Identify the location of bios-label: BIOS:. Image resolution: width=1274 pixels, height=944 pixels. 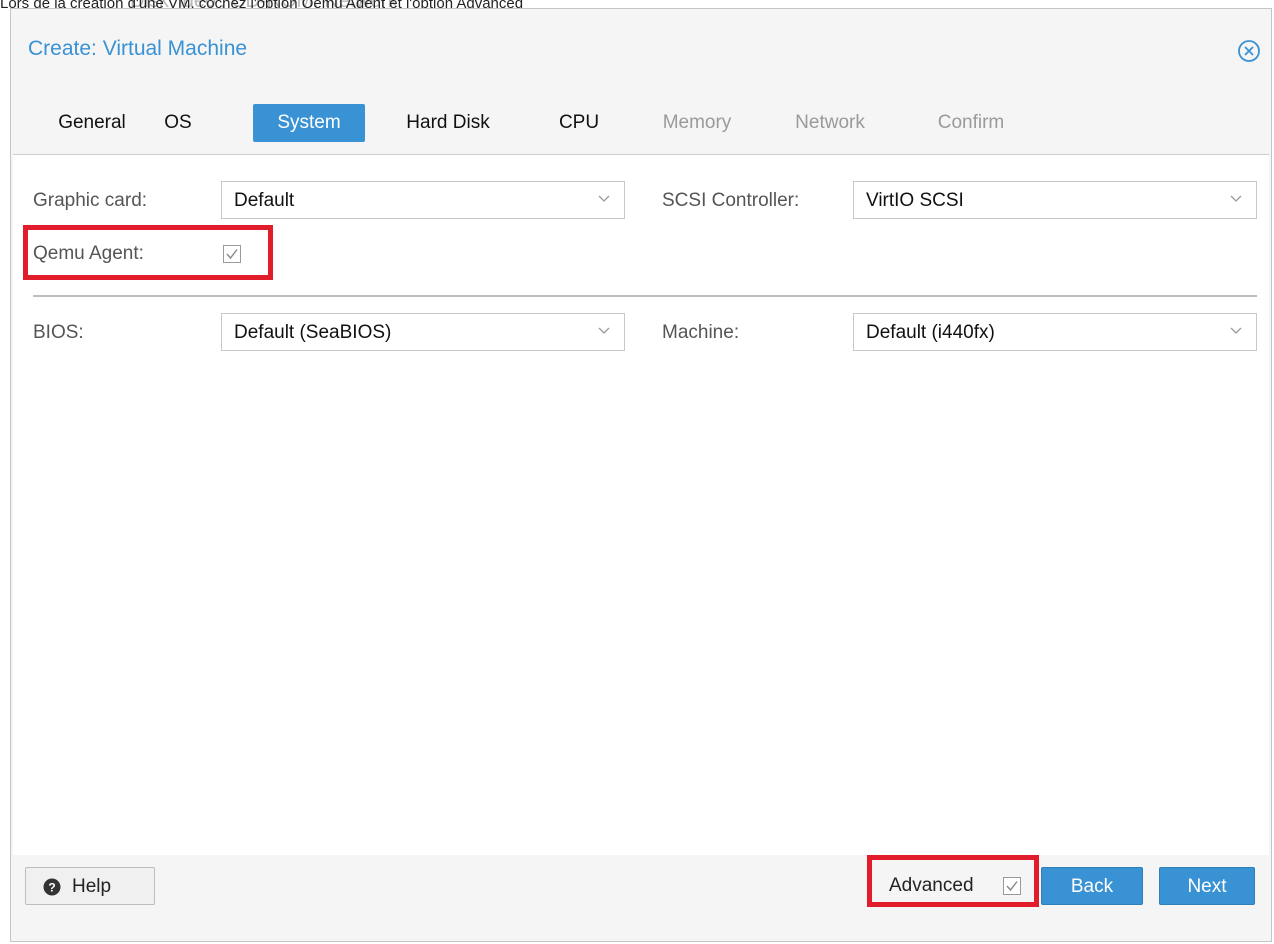
(58, 332).